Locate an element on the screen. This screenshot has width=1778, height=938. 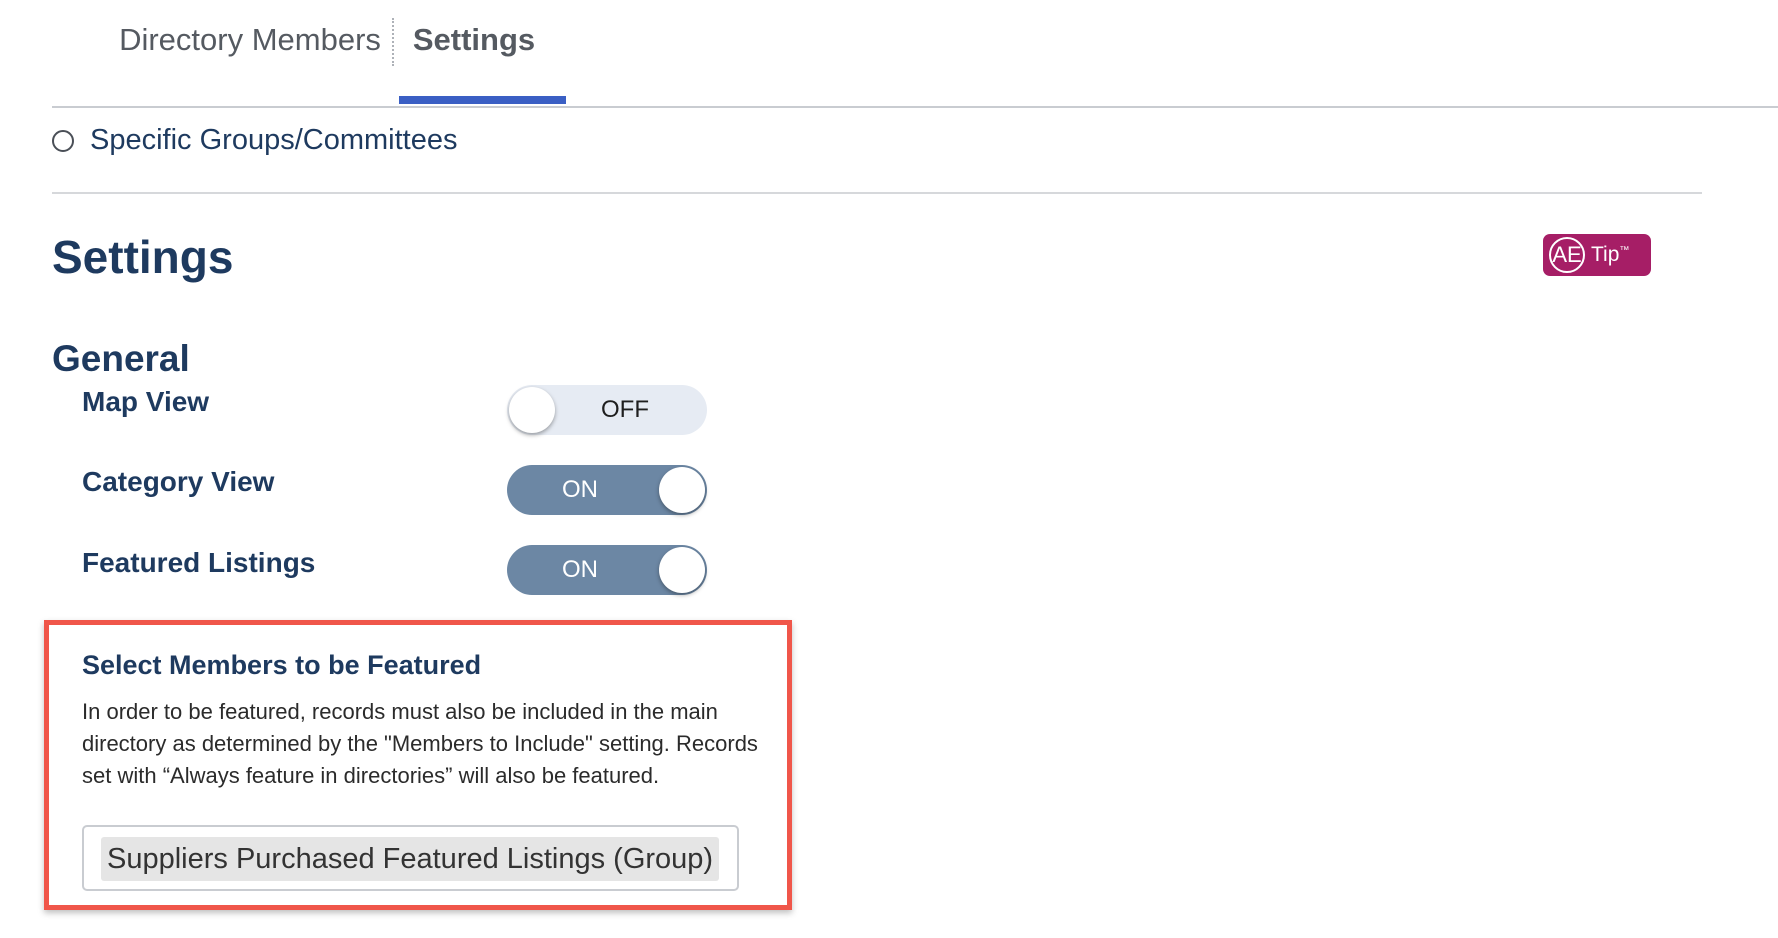
section-divider is located at coordinates (877, 193).